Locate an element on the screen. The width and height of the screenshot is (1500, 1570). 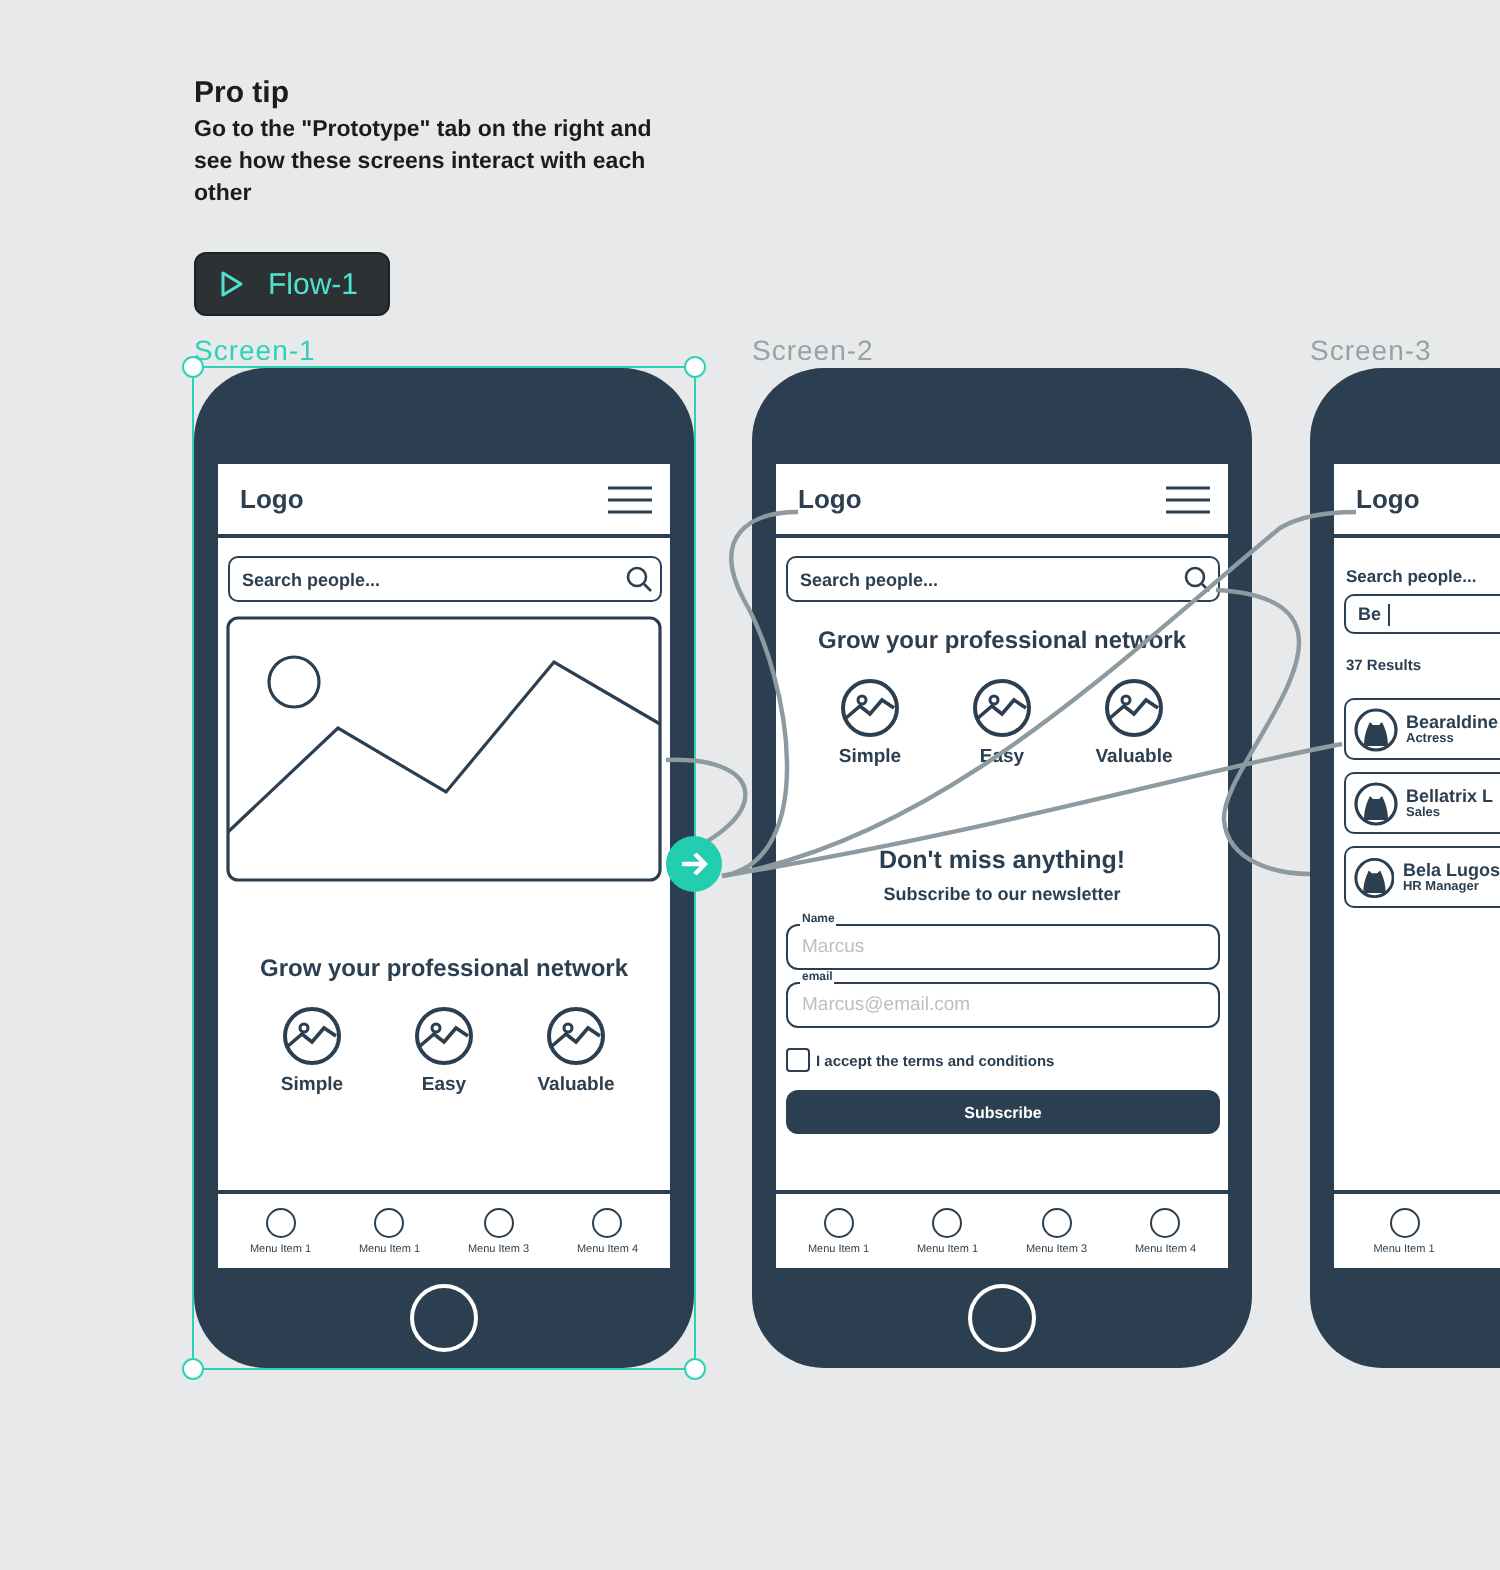
checkbox is located at coordinates (798, 1060).